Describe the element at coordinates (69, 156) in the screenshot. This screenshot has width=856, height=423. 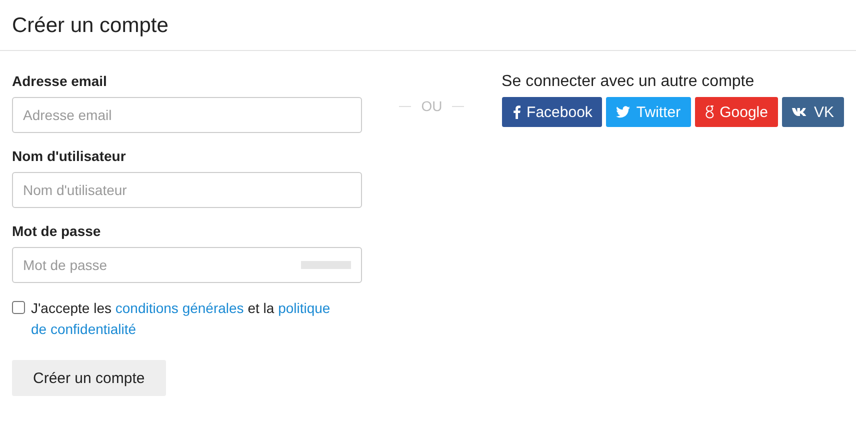
I see `field-label: Nom d'utilisateur` at that location.